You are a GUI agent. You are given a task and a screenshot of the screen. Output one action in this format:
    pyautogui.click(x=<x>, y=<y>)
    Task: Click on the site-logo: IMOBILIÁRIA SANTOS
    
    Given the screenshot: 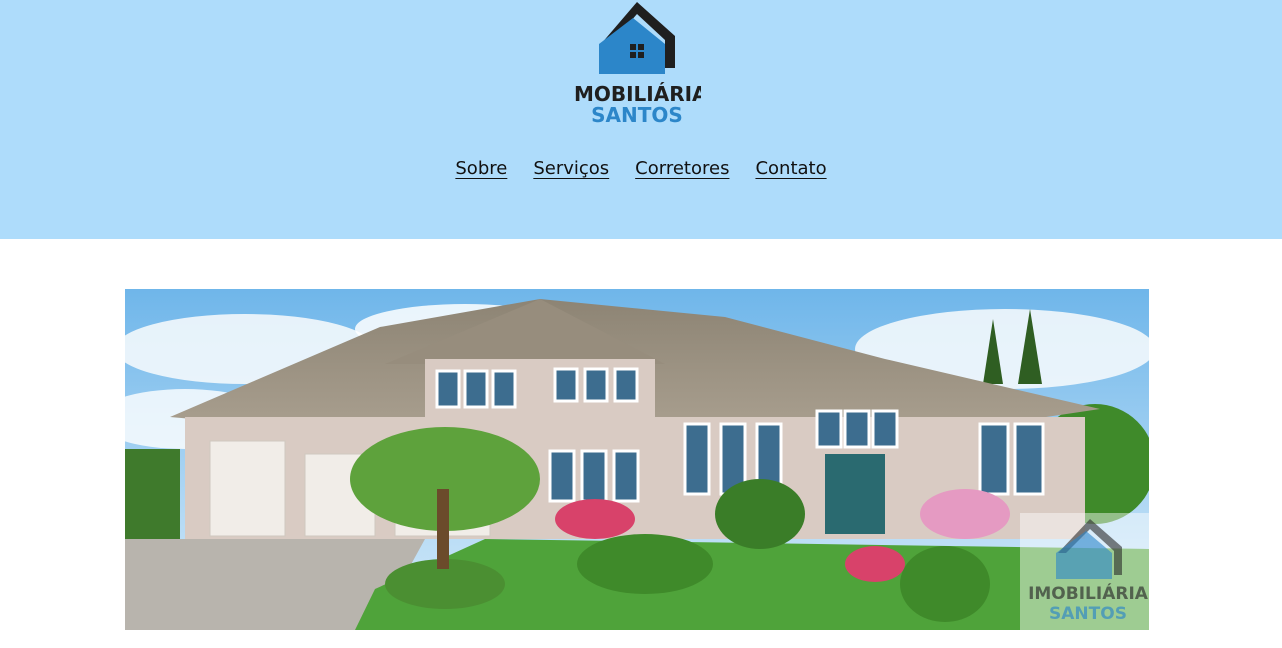 What is the action you would take?
    pyautogui.click(x=637, y=65)
    